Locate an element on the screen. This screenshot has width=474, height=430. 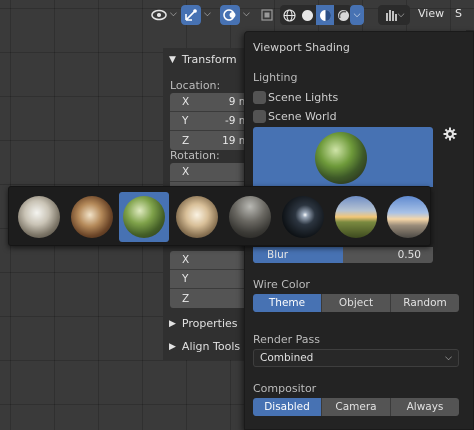
hdri-preview-sphere is located at coordinates (341, 158).